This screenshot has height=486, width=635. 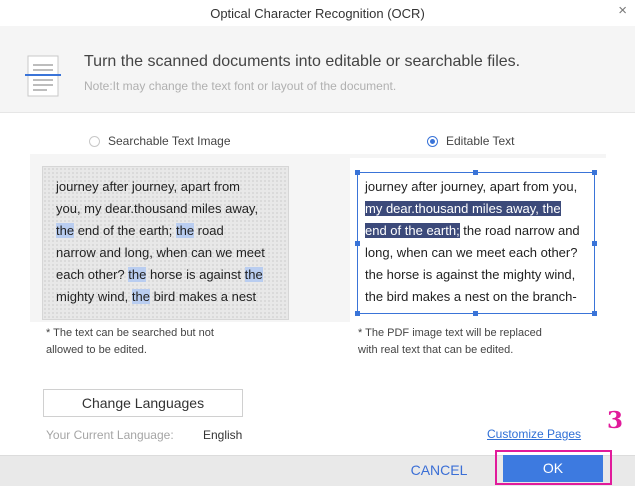 I want to click on caption-line: * The PDF image text will be replaced, so click(x=450, y=333).